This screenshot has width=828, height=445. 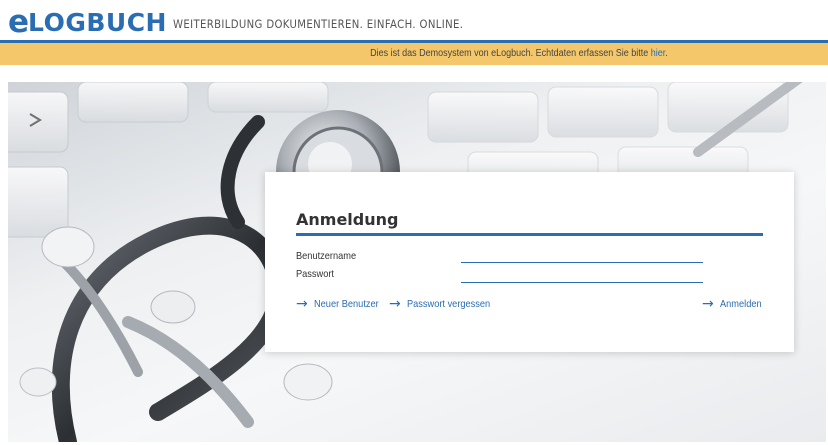 What do you see at coordinates (740, 304) in the screenshot?
I see `login-button-label: Anmelden` at bounding box center [740, 304].